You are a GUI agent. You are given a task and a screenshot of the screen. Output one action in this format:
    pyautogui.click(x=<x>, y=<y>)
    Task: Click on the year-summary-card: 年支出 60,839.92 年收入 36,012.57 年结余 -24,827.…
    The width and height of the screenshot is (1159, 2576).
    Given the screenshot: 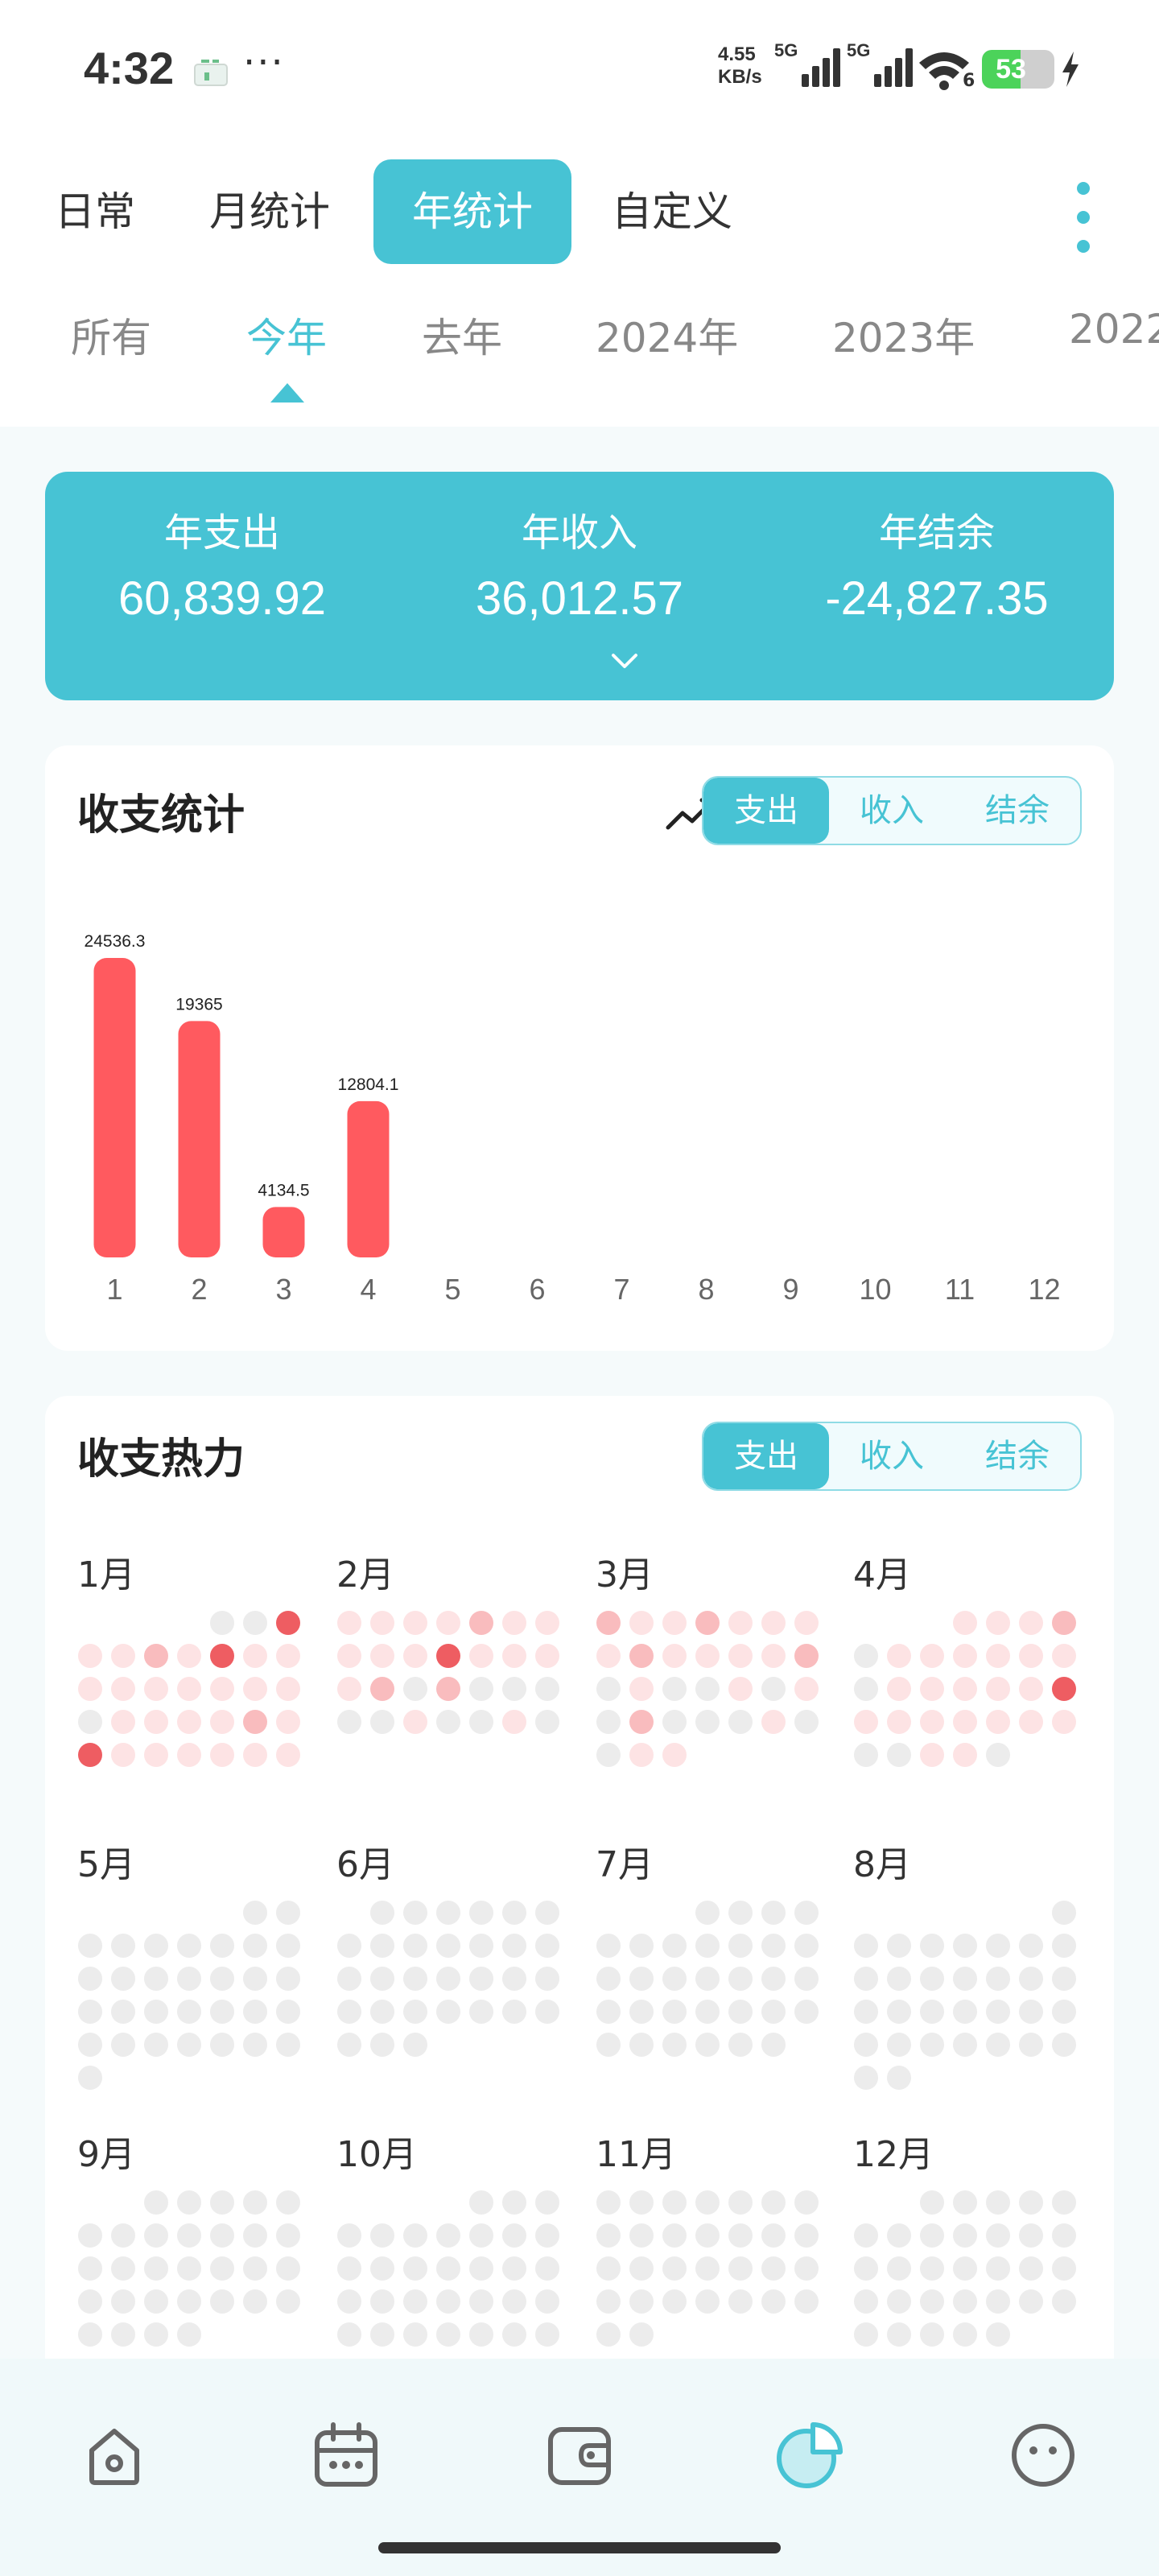 What is the action you would take?
    pyautogui.click(x=579, y=586)
    